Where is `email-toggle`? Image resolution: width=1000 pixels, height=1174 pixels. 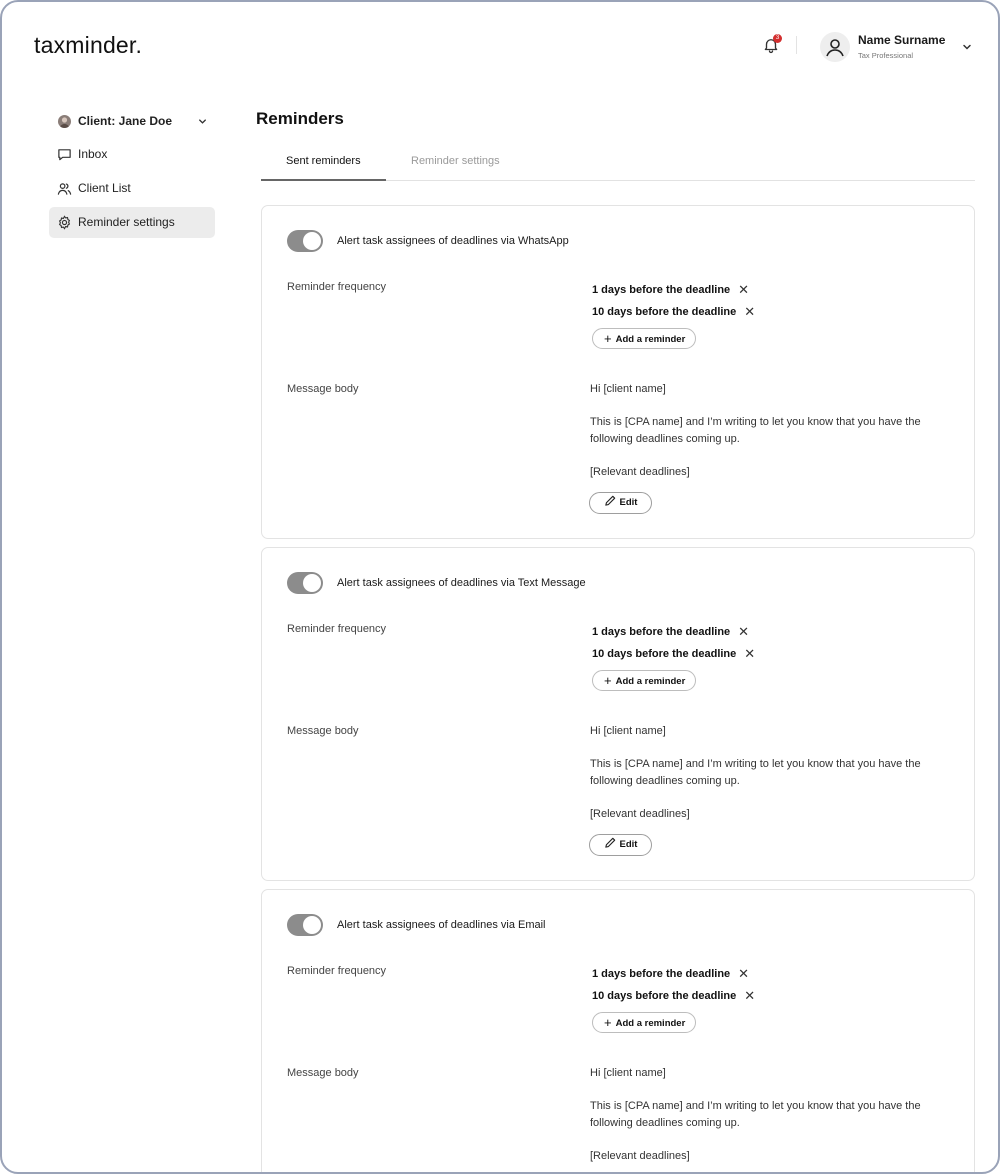
email-toggle is located at coordinates (305, 925).